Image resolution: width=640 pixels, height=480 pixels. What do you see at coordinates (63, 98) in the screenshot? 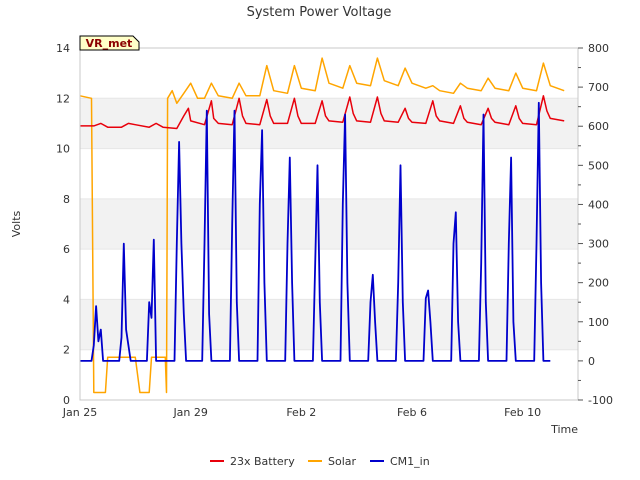
I see `y-left-tick-label: 12` at bounding box center [63, 98].